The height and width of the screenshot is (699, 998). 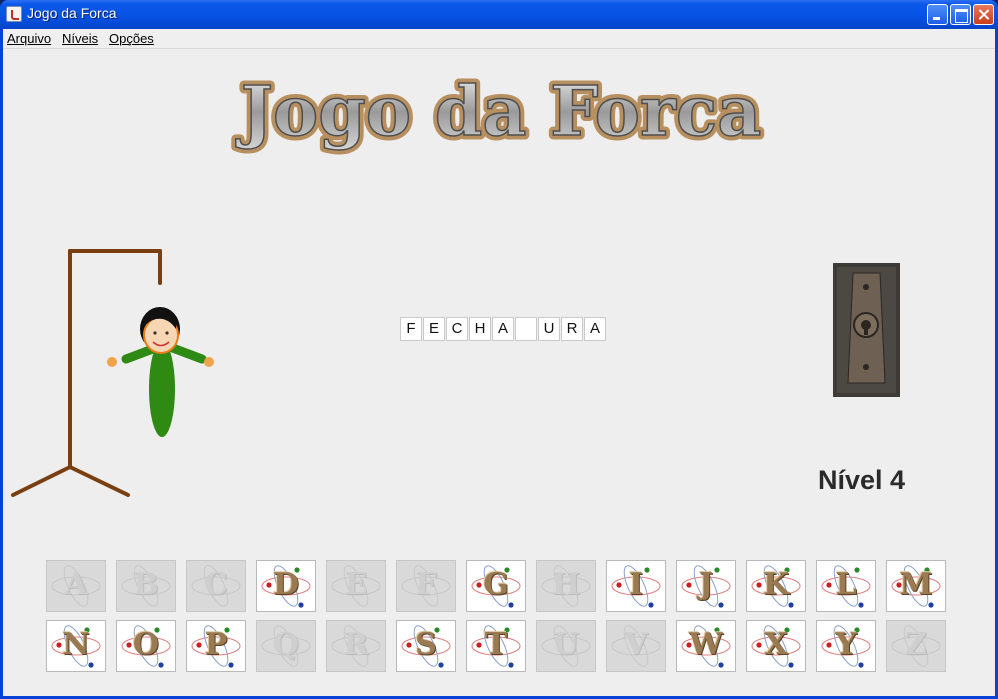 I want to click on letter-key-label: M, so click(x=916, y=584).